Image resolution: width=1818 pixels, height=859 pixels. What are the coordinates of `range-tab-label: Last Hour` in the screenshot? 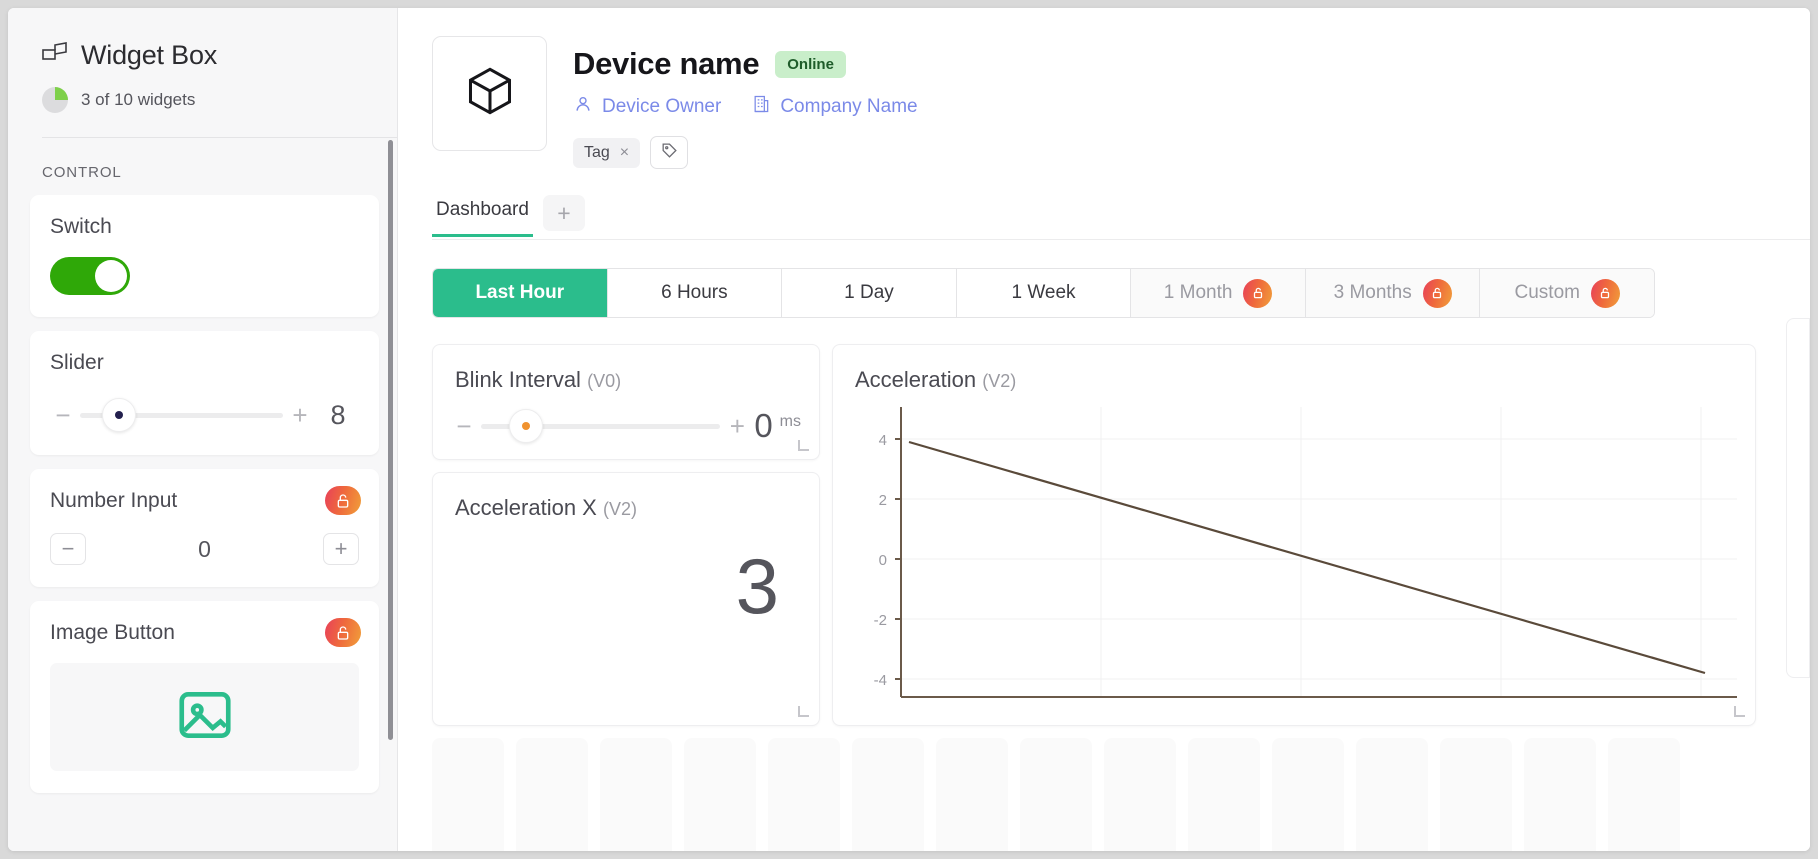 It's located at (520, 292).